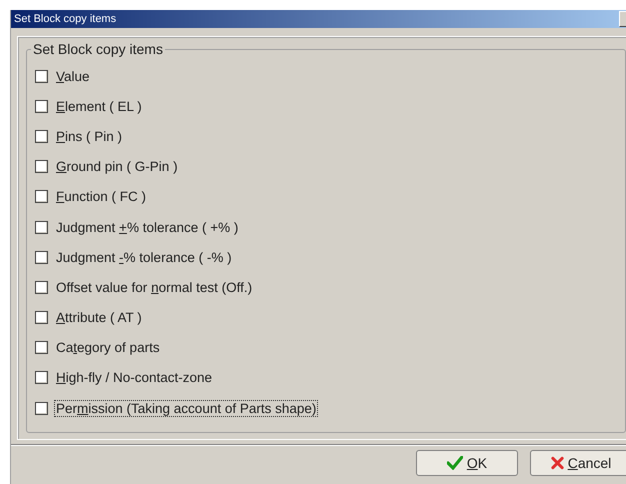 Image resolution: width=626 pixels, height=484 pixels. I want to click on group-title: Set Block copy items, so click(98, 49).